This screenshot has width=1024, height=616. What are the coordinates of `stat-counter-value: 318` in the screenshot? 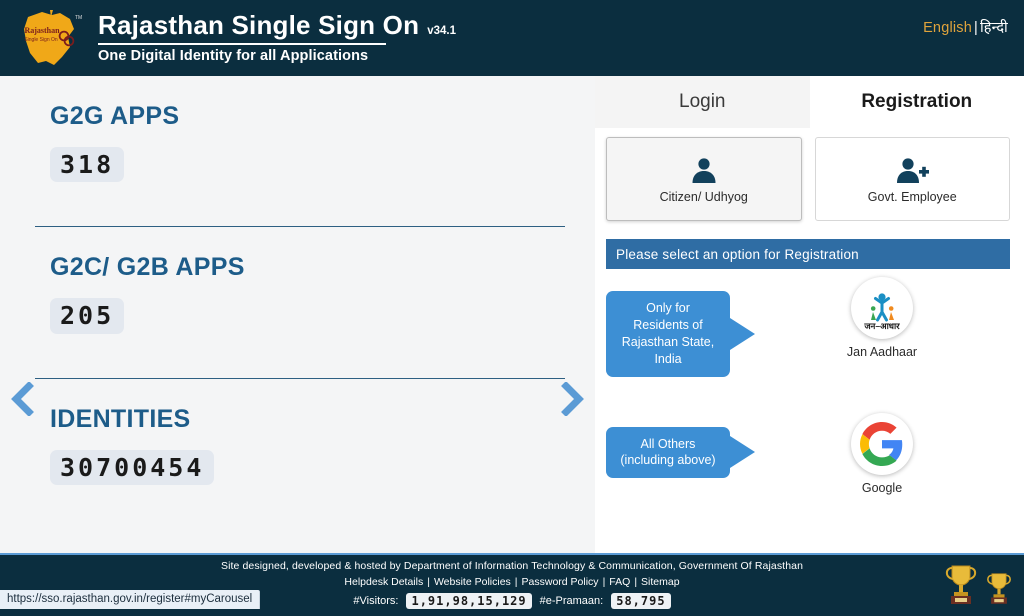 It's located at (87, 164).